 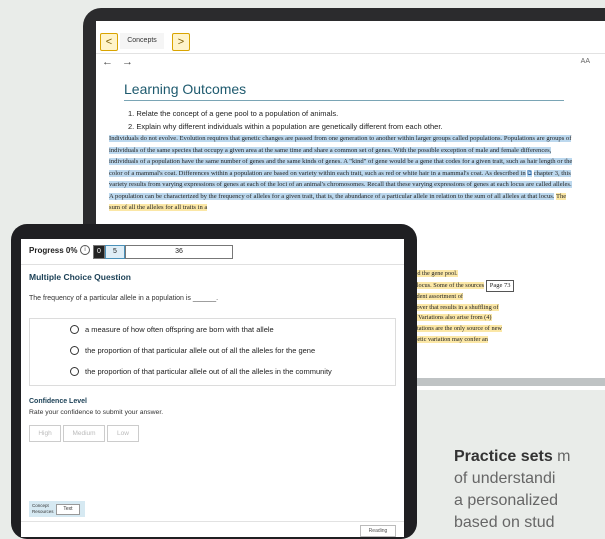 What do you see at coordinates (344, 91) in the screenshot?
I see `outcomes-title: Learning Outcomes` at bounding box center [344, 91].